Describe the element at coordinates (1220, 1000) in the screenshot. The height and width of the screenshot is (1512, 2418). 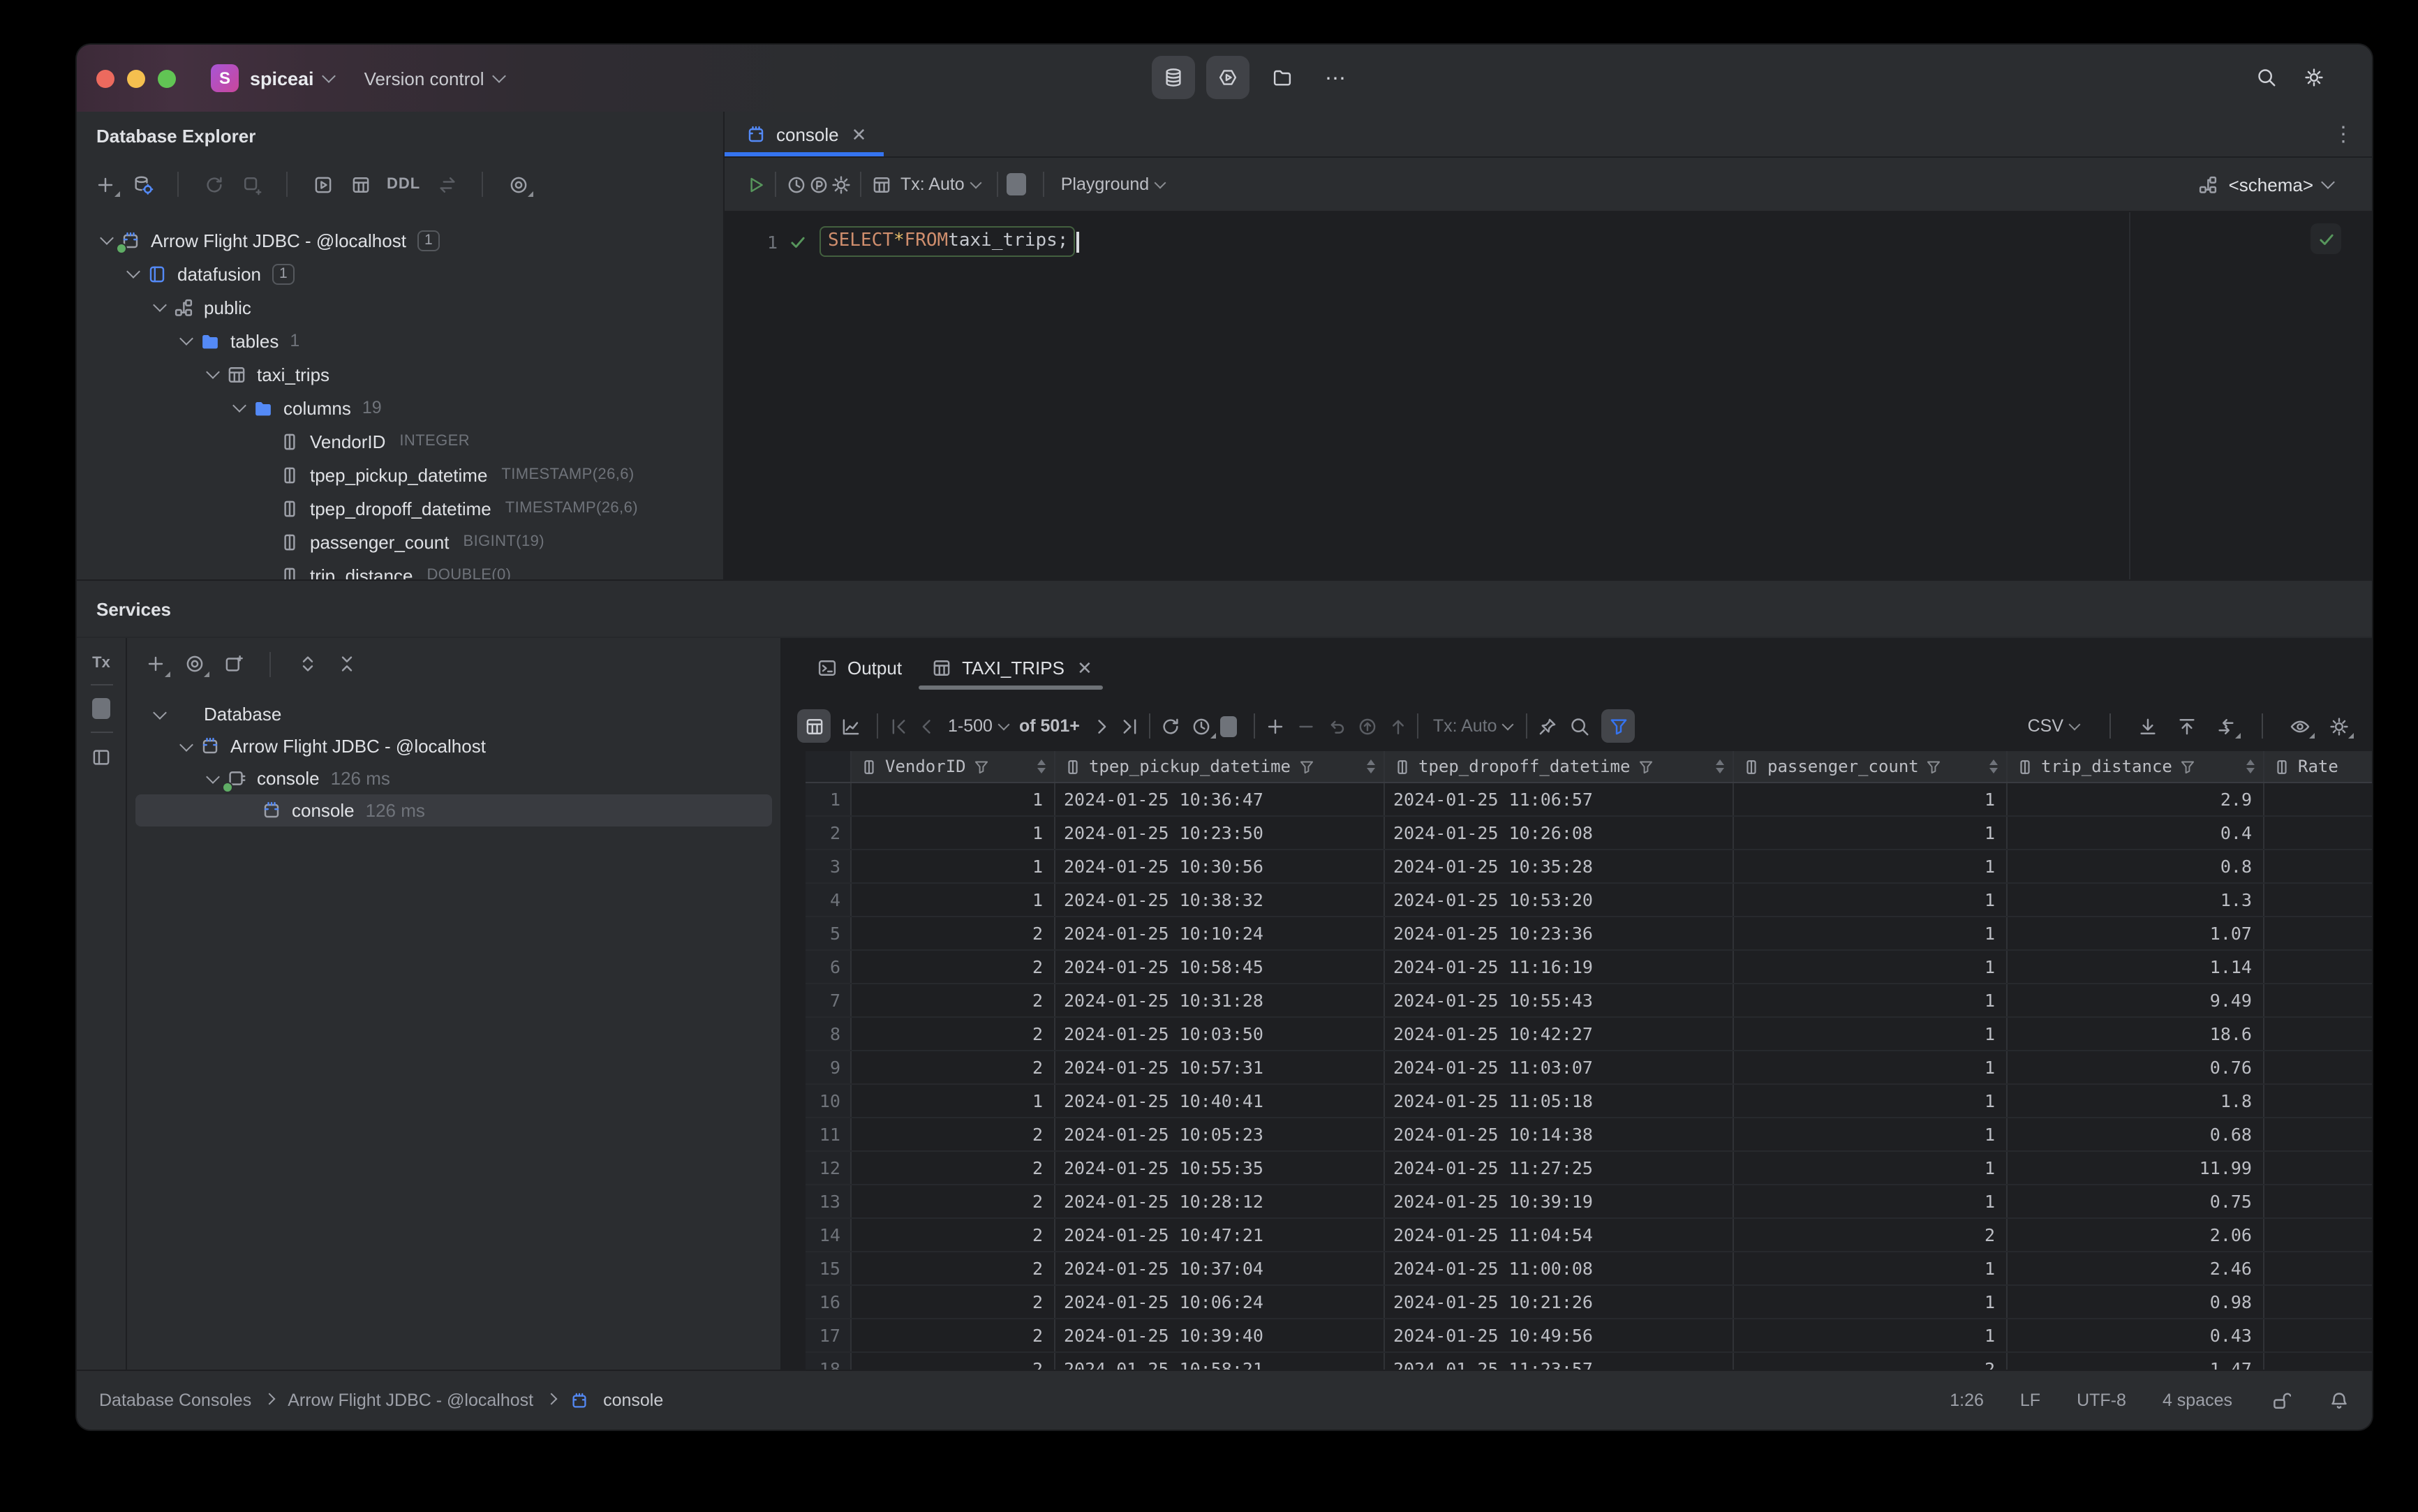
I see `grid-cell: 2024-01-25 10:31:28` at that location.